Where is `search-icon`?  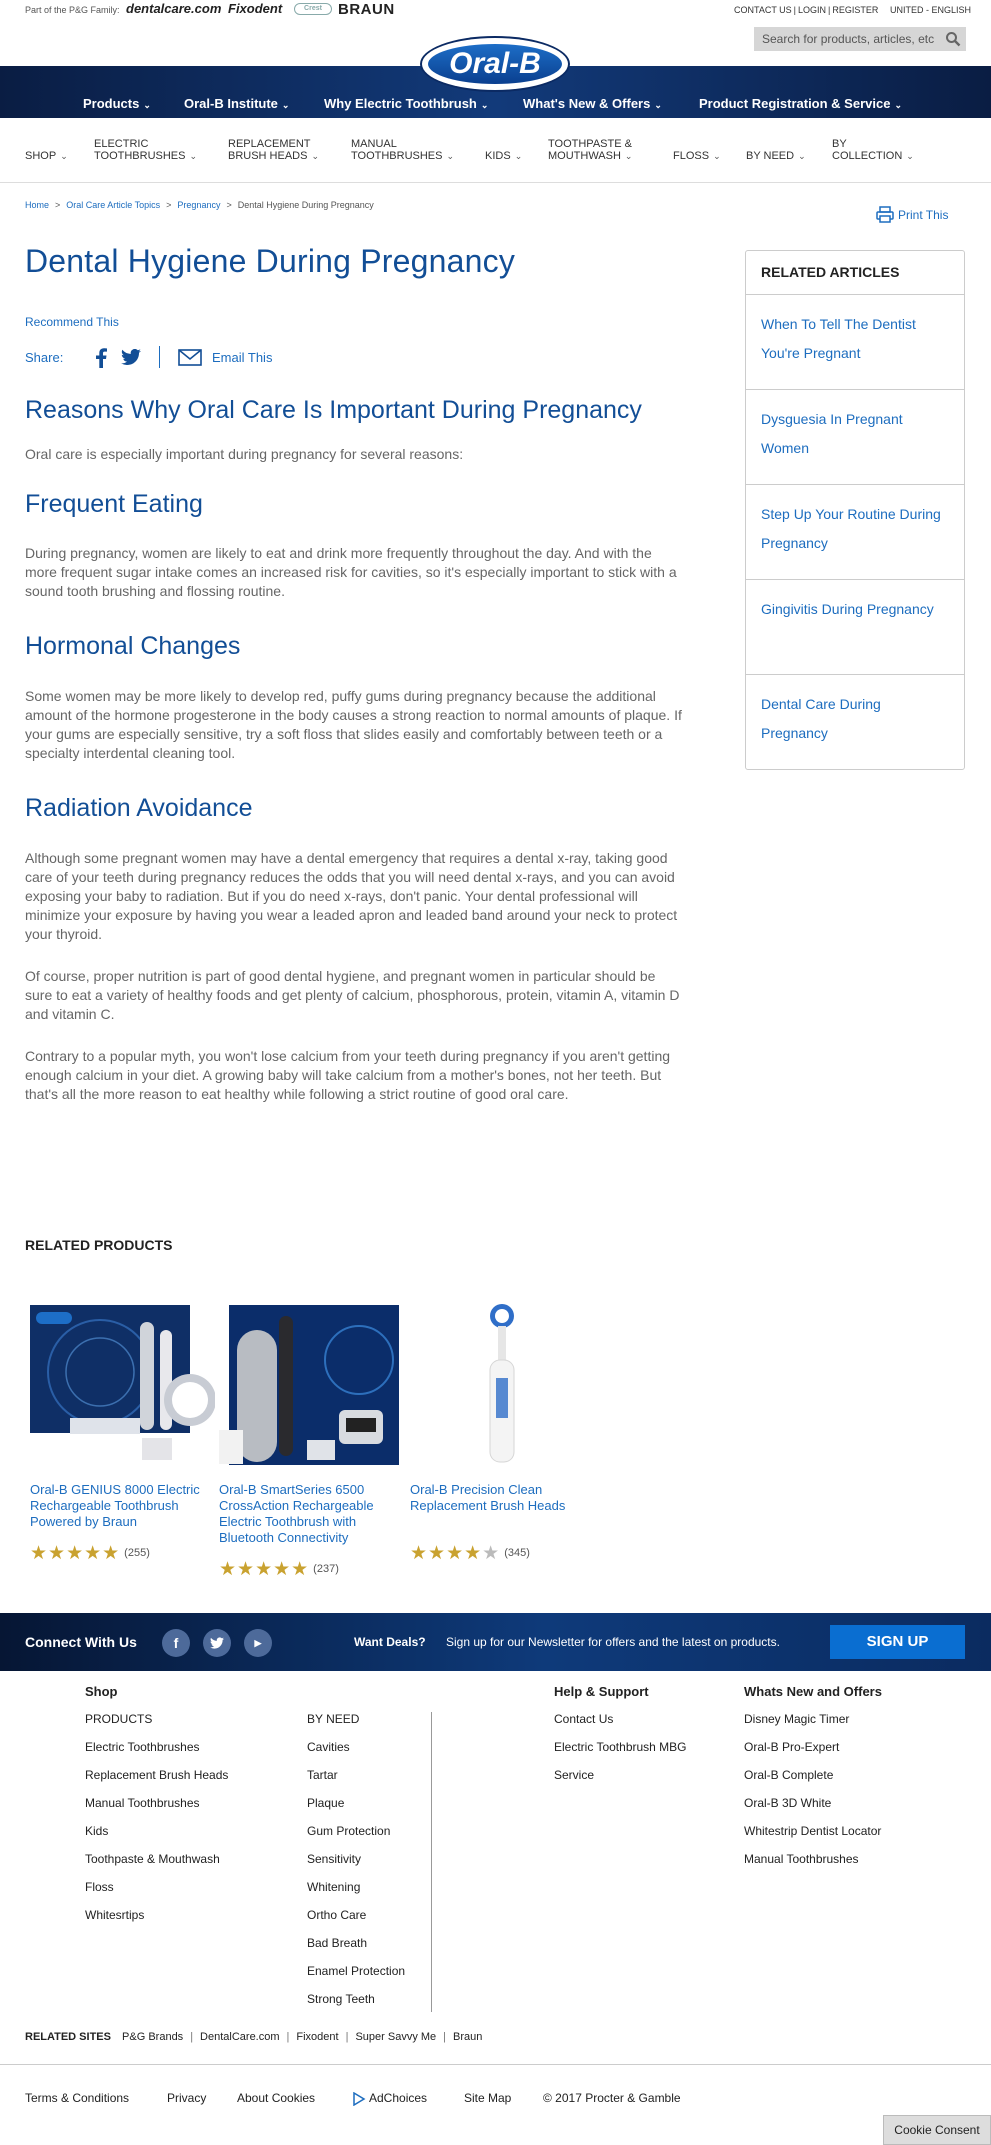 search-icon is located at coordinates (953, 41).